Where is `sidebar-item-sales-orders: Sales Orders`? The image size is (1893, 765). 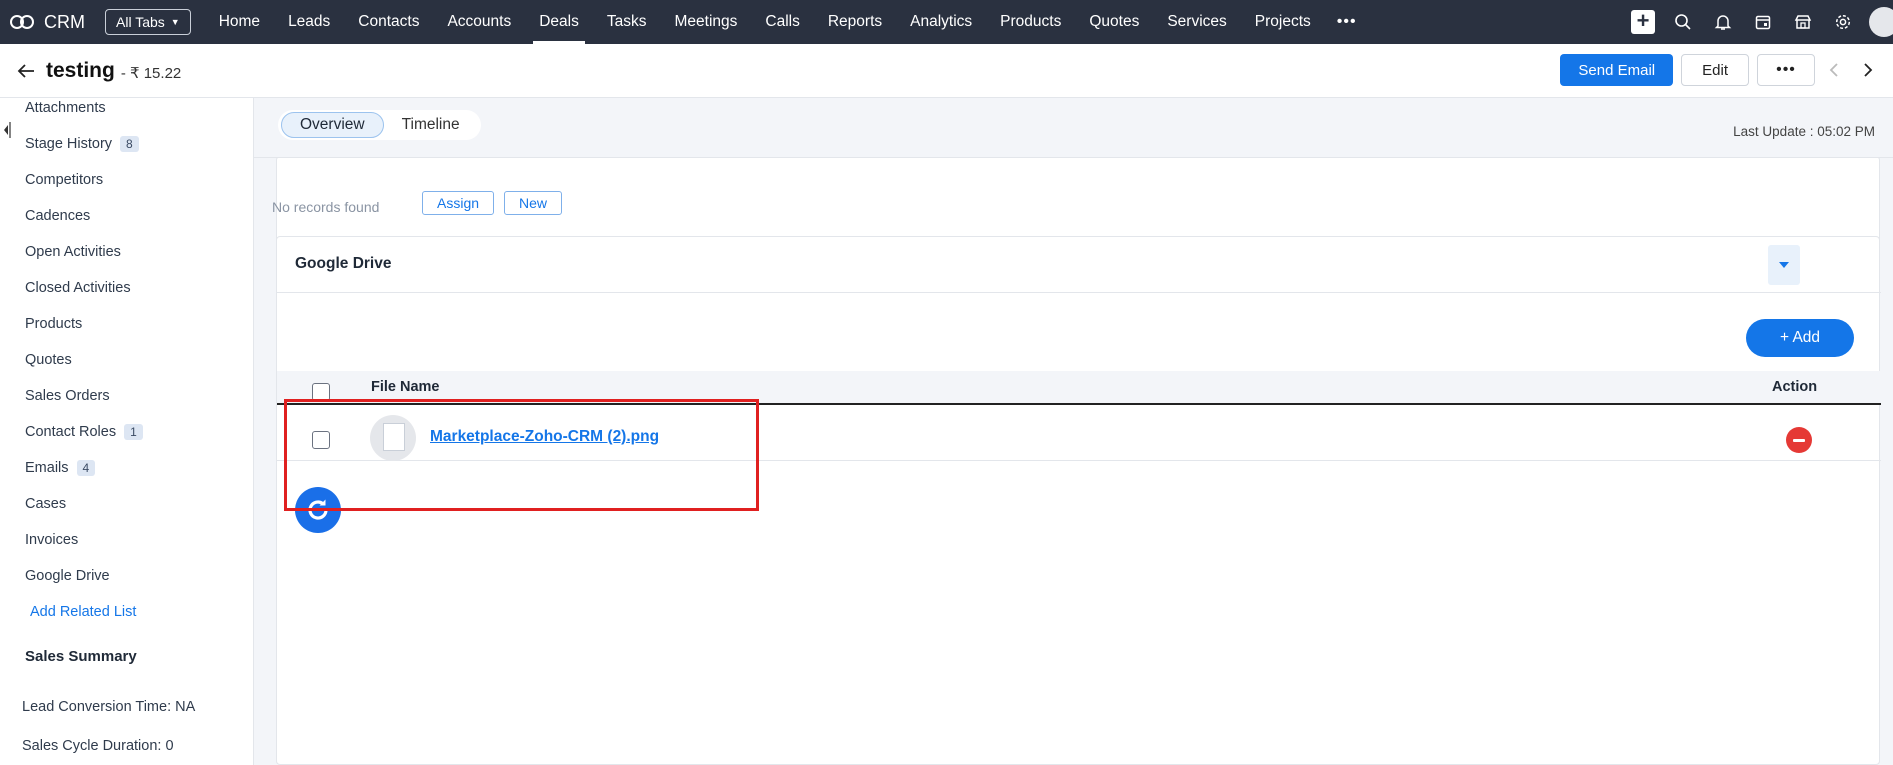 sidebar-item-sales-orders: Sales Orders is located at coordinates (84, 396).